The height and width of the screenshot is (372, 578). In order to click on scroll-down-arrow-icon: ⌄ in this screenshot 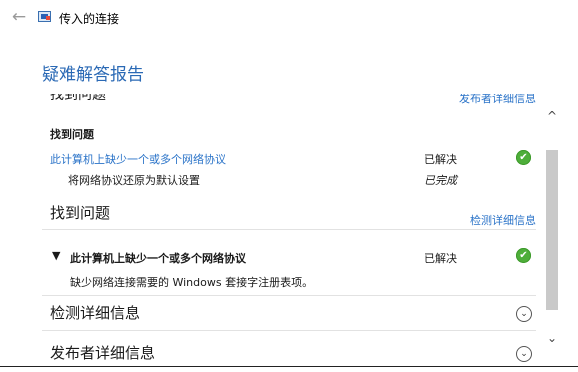, I will do `click(552, 338)`.